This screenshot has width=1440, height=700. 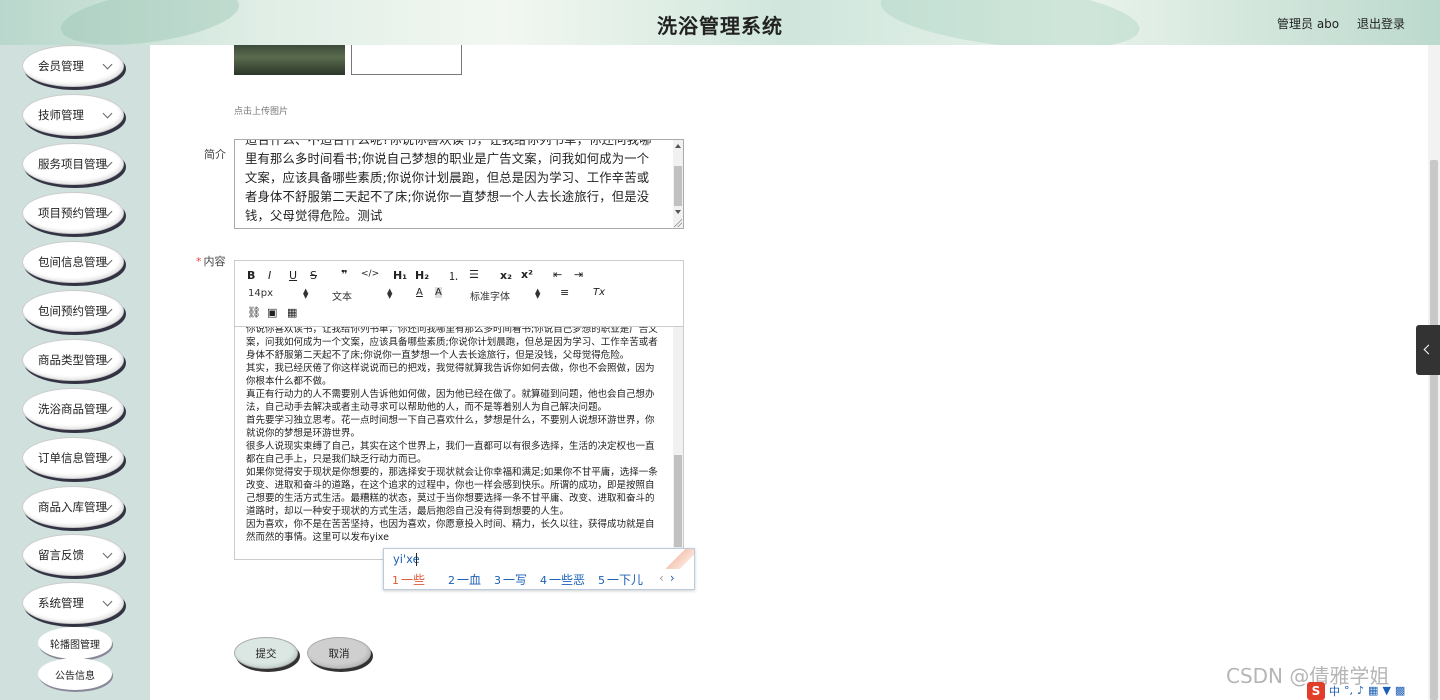 I want to click on superscript-button: x², so click(x=527, y=274).